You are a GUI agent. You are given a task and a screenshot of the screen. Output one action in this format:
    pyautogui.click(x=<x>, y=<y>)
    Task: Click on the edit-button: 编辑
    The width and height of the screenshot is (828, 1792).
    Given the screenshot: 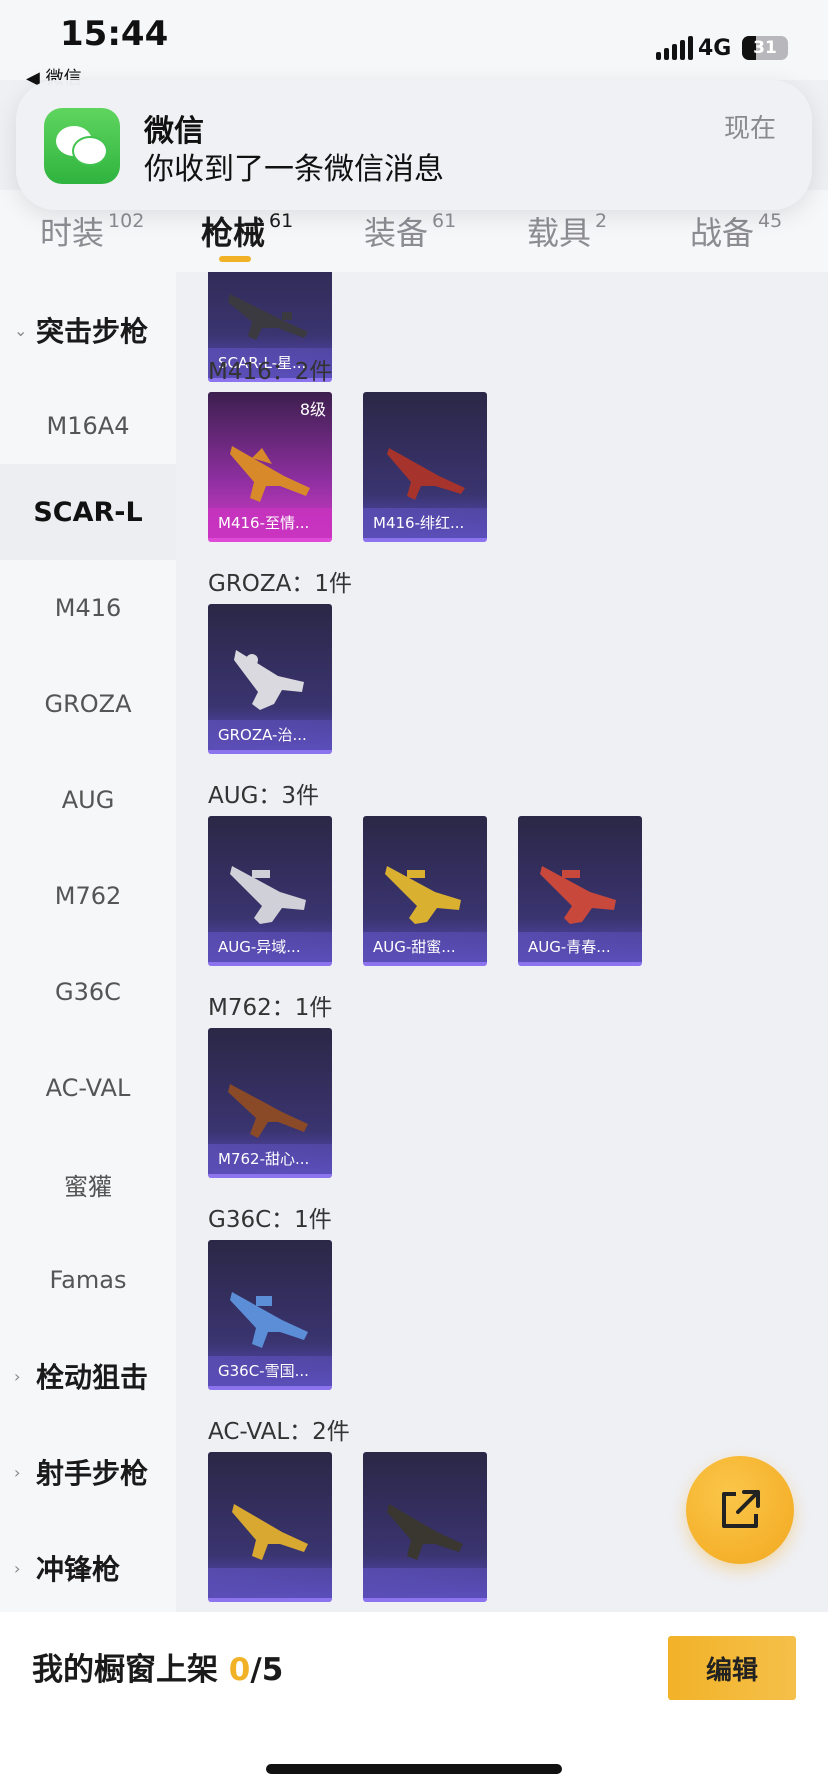 What is the action you would take?
    pyautogui.click(x=732, y=1668)
    